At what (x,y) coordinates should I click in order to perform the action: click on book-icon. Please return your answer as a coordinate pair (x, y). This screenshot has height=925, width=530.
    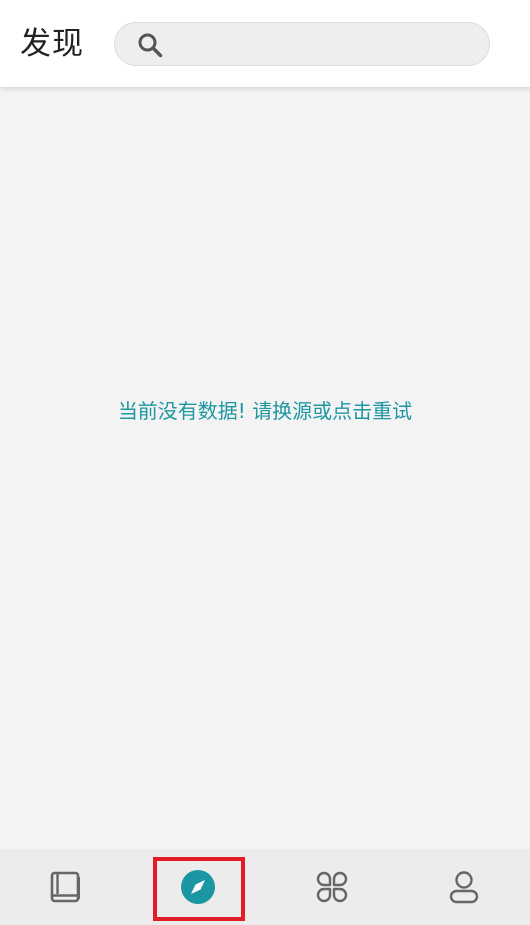
    Looking at the image, I should click on (65, 887).